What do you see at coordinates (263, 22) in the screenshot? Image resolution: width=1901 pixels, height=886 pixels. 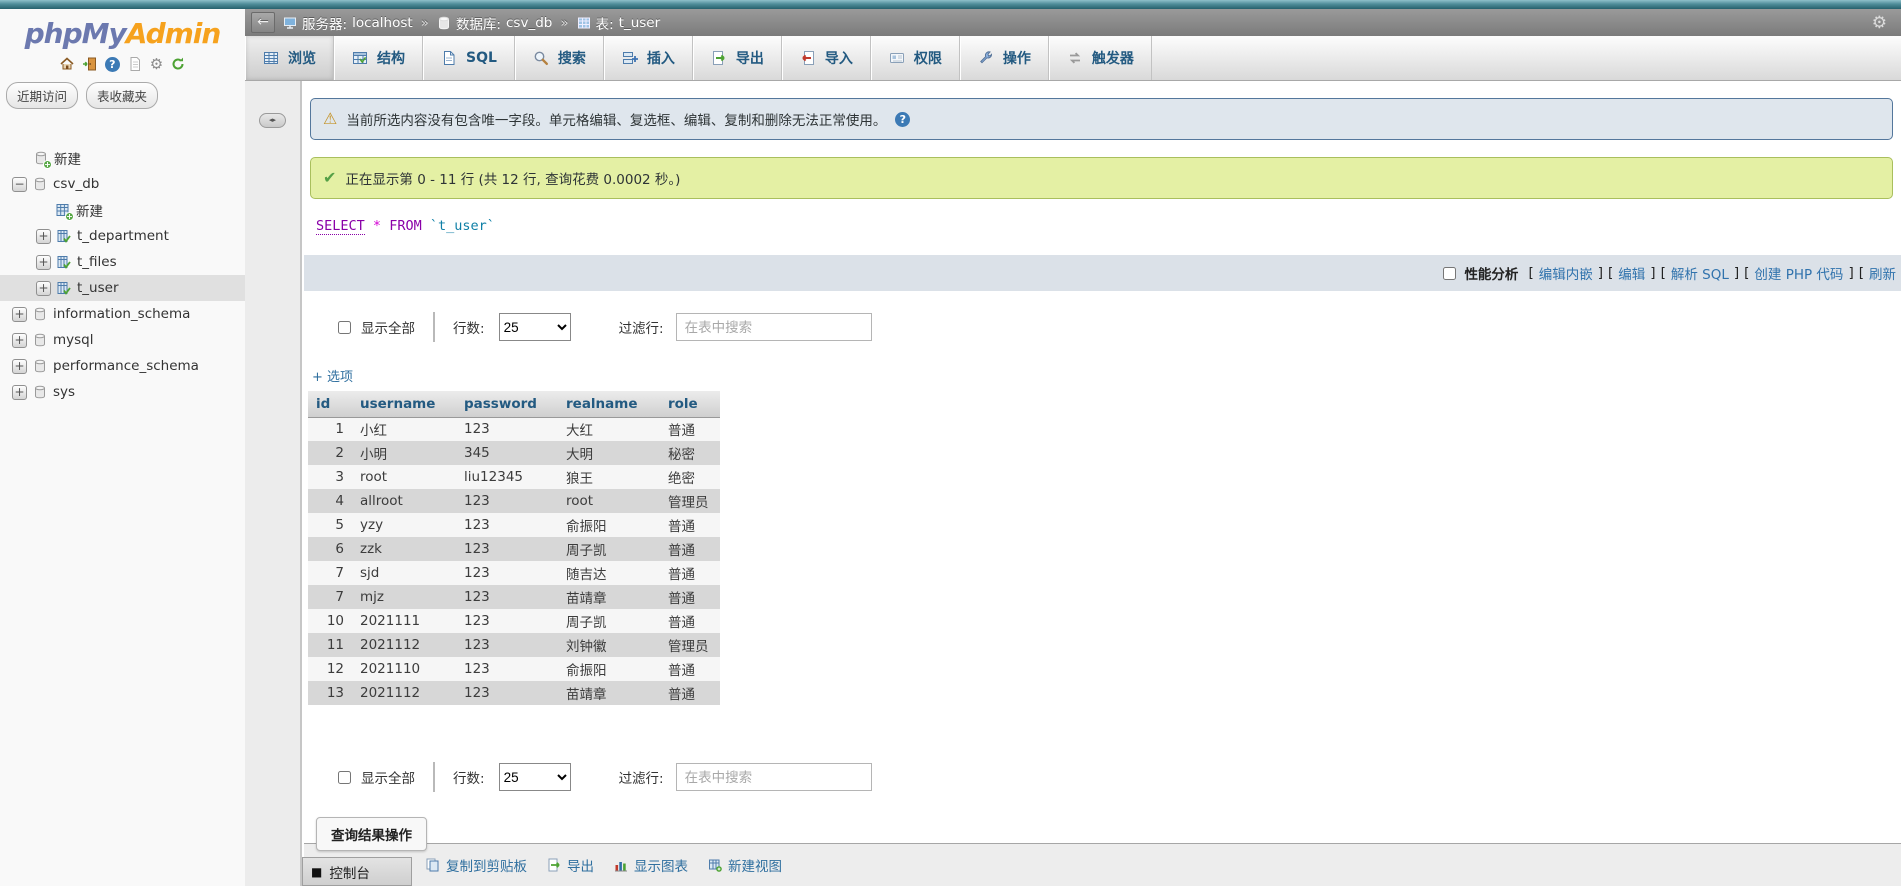 I see `back-button` at bounding box center [263, 22].